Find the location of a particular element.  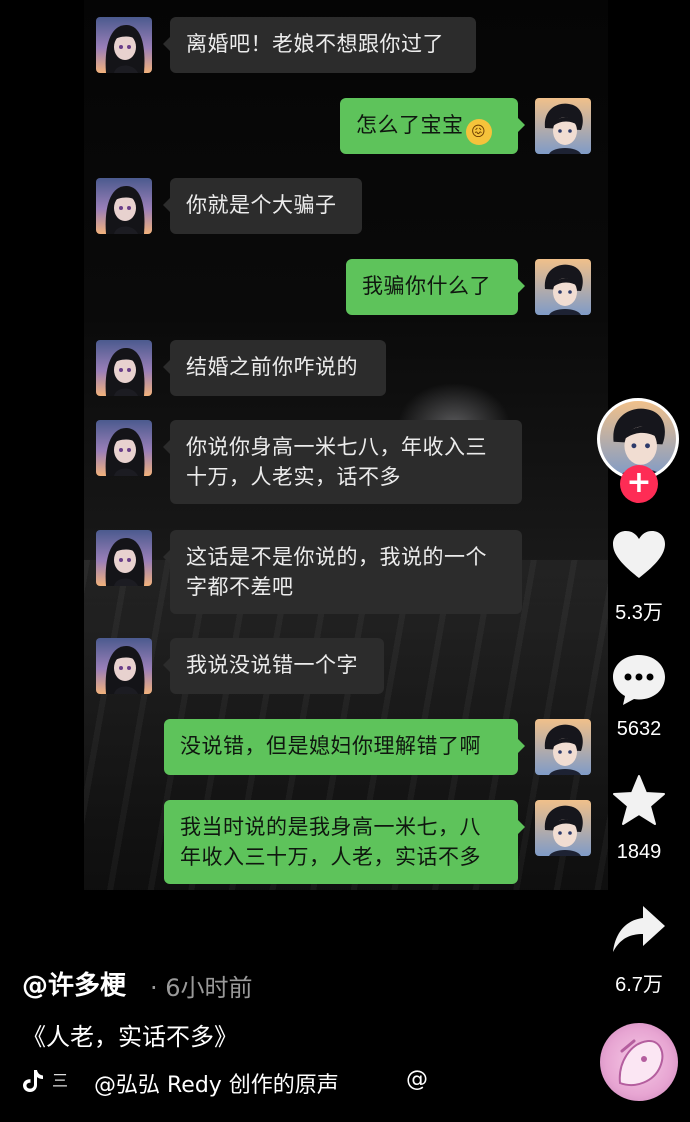

music-lines-text: 三 is located at coordinates (60, 1080).